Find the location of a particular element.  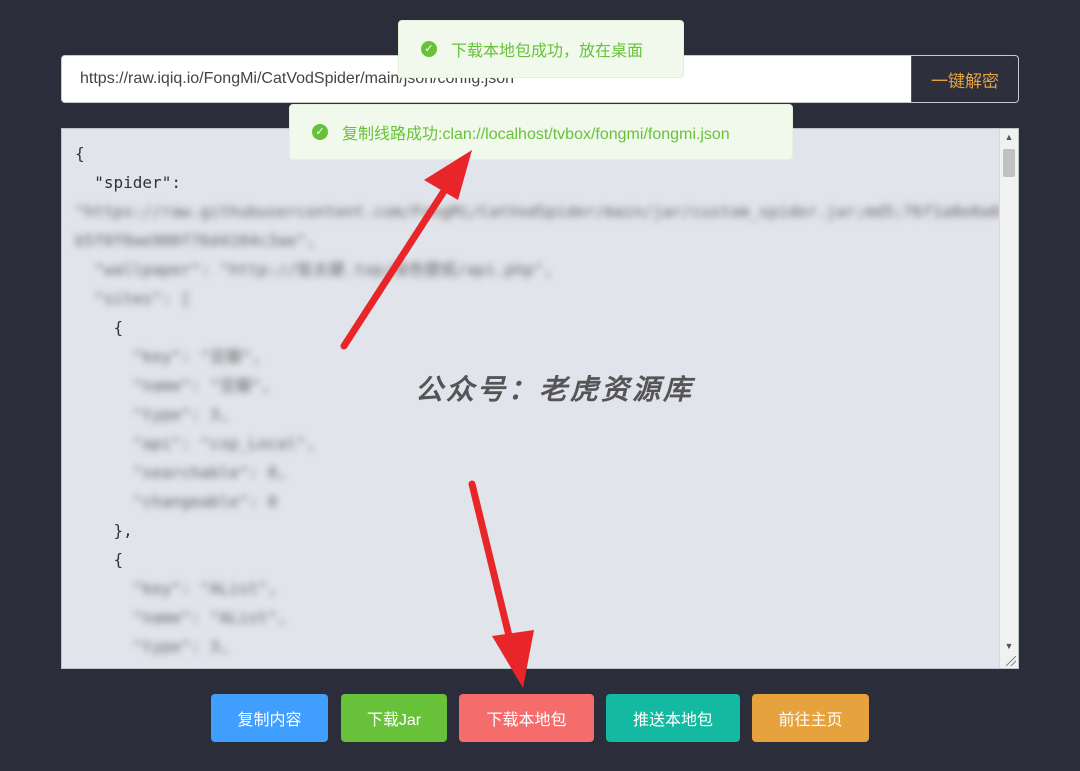

scroll-thumb is located at coordinates (1009, 163).